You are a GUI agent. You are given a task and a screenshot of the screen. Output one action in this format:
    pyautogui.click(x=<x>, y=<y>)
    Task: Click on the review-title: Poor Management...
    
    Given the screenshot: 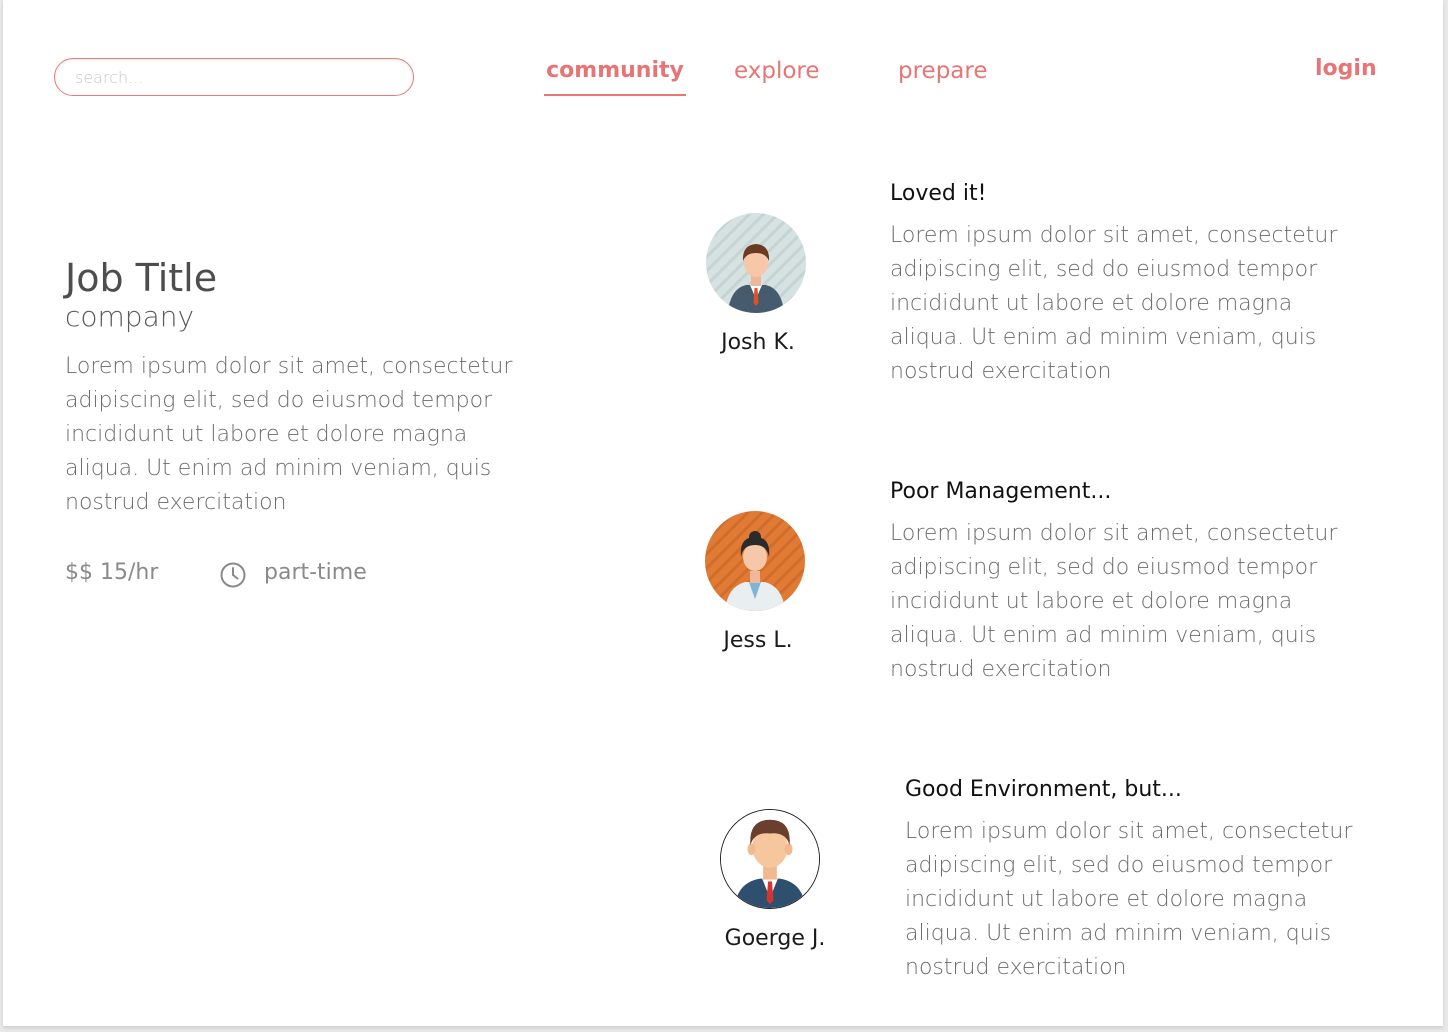 What is the action you would take?
    pyautogui.click(x=1001, y=491)
    